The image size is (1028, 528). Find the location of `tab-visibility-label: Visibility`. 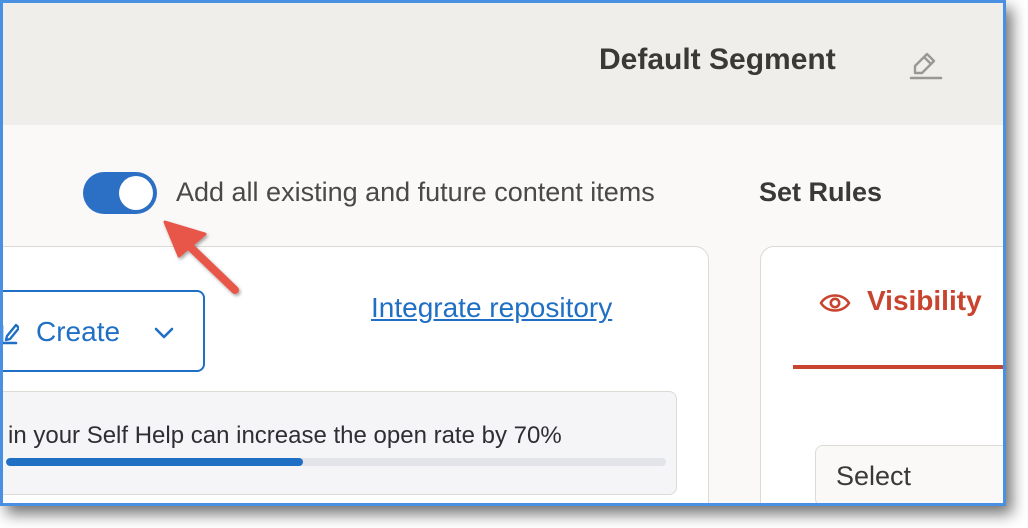

tab-visibility-label: Visibility is located at coordinates (924, 300).